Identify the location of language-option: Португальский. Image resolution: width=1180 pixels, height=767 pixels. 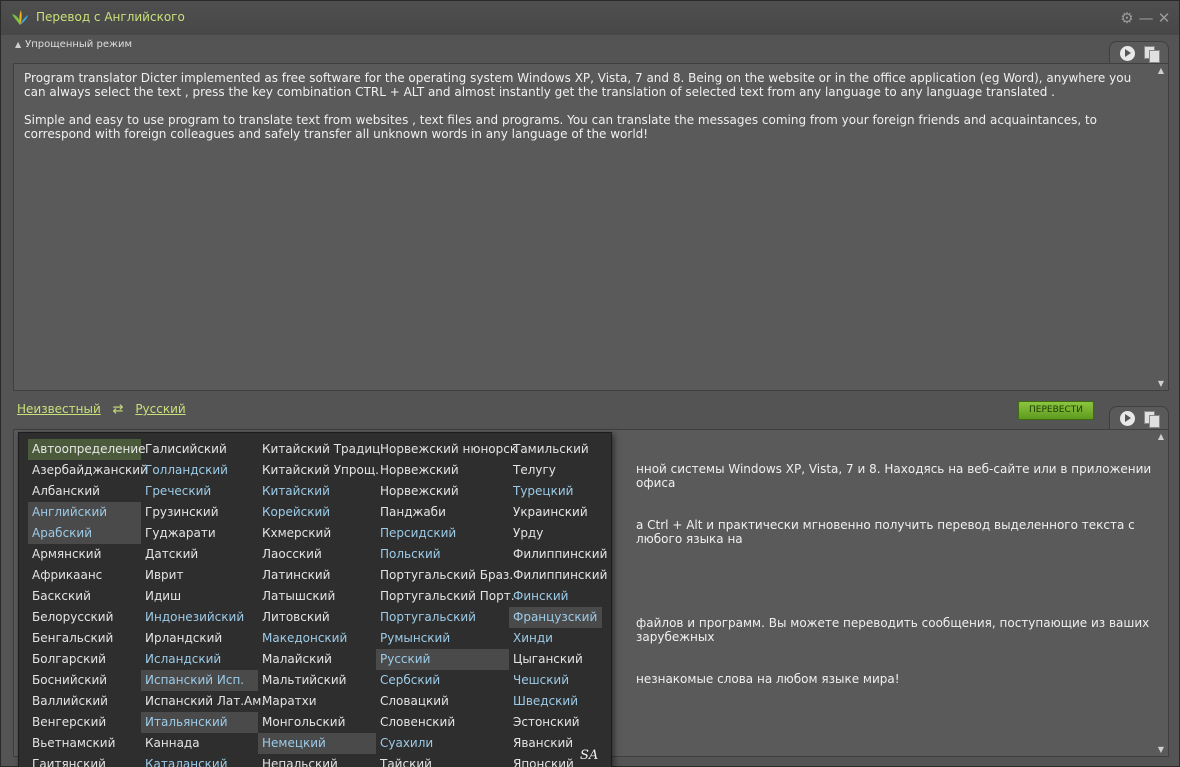
(442, 617).